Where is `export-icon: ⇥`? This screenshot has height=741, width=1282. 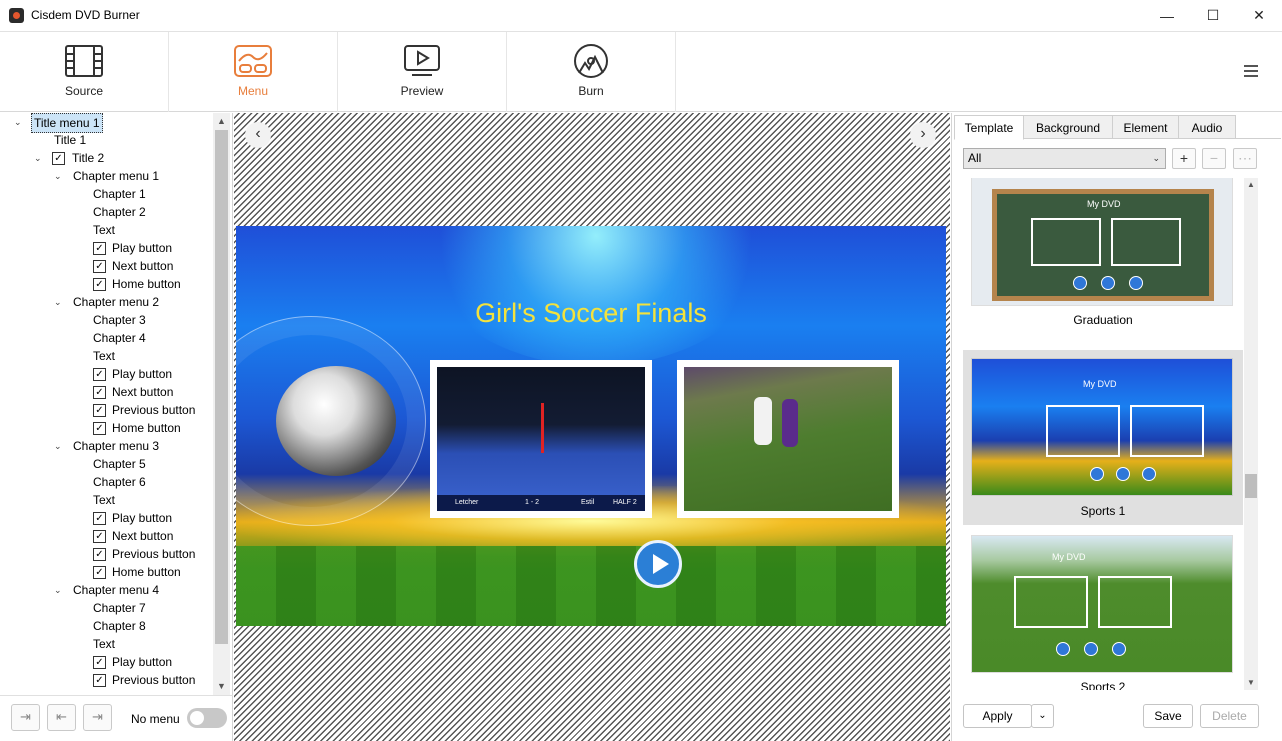 export-icon: ⇥ is located at coordinates (25, 717).